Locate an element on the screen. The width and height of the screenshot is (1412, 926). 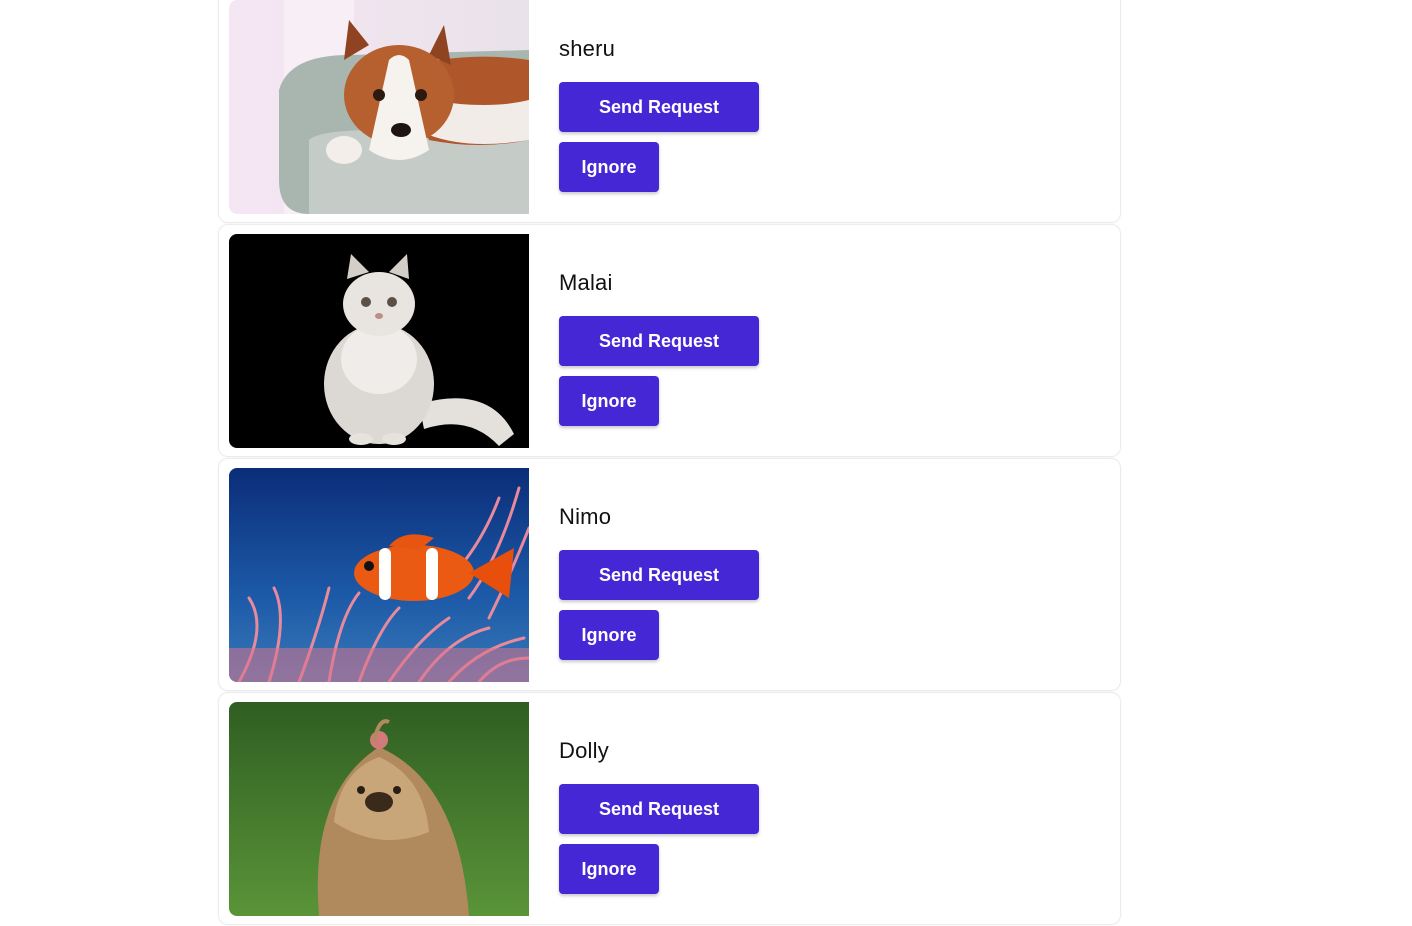
dog-photo is located at coordinates (379, 107).